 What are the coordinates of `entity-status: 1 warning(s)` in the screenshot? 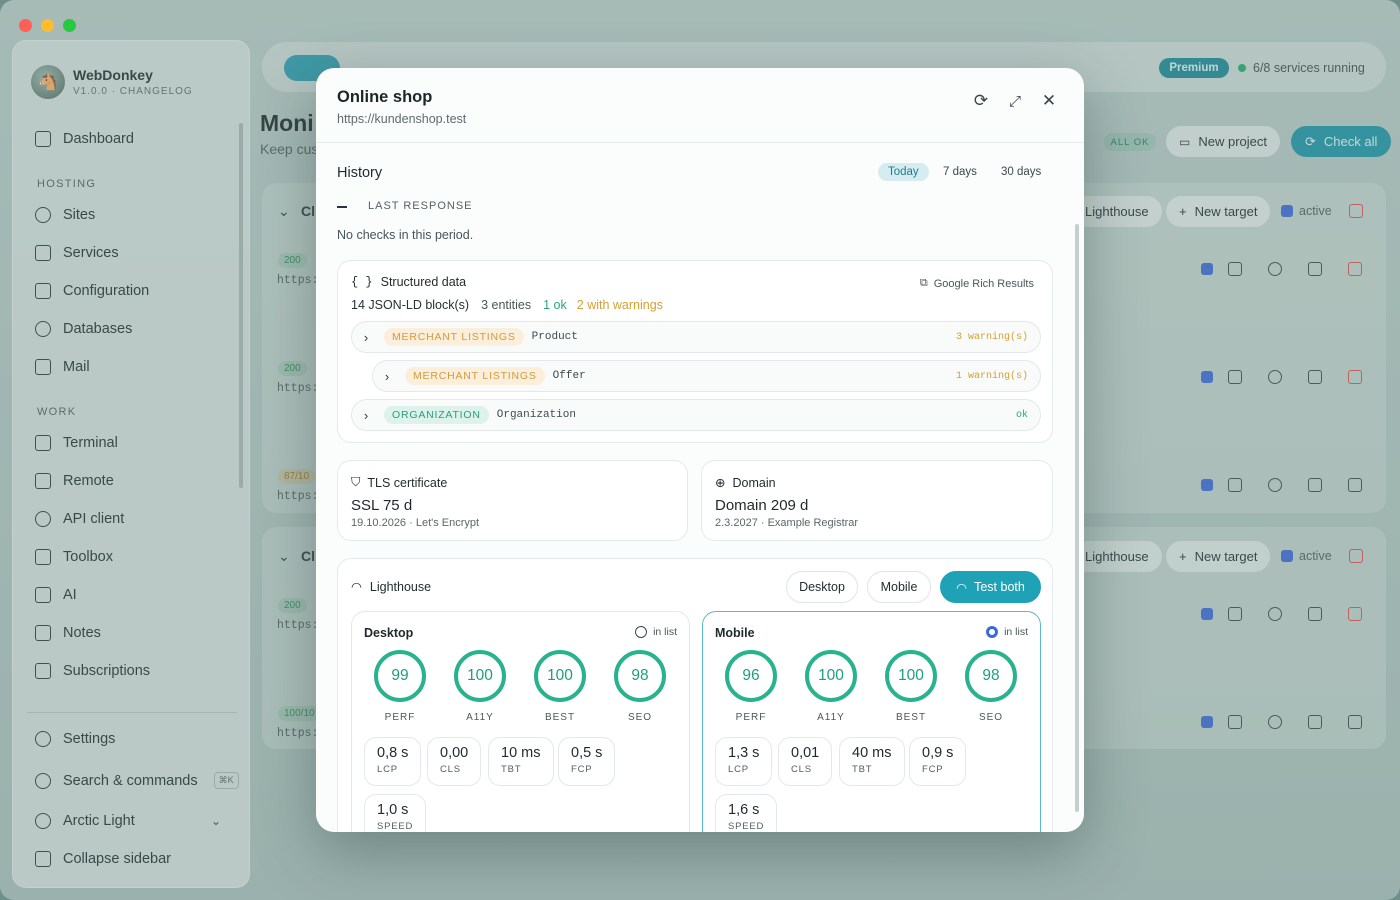 It's located at (991, 376).